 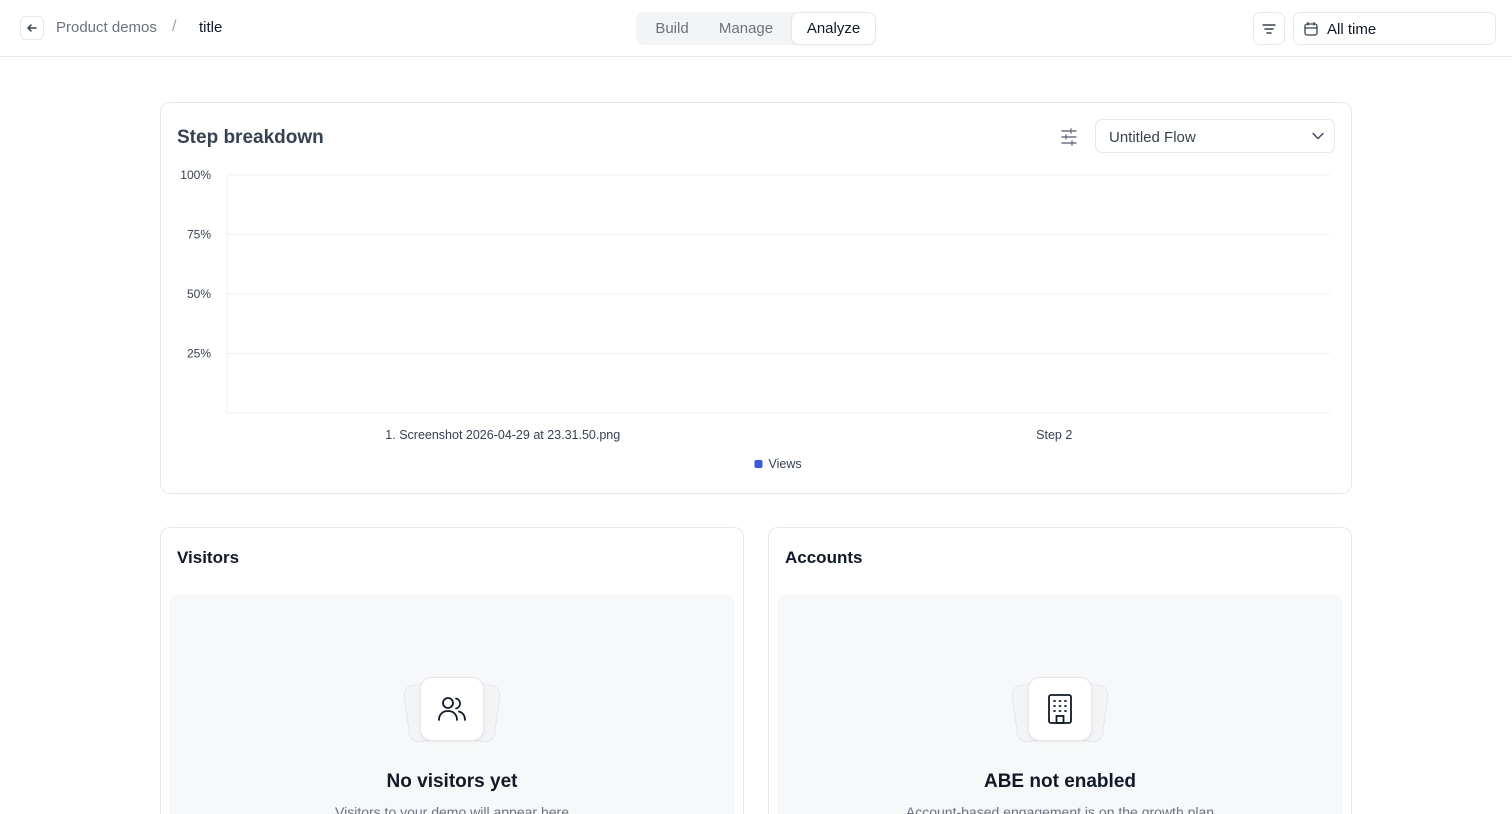 I want to click on accounts-empty-title: ABE not enabled, so click(x=1059, y=781).